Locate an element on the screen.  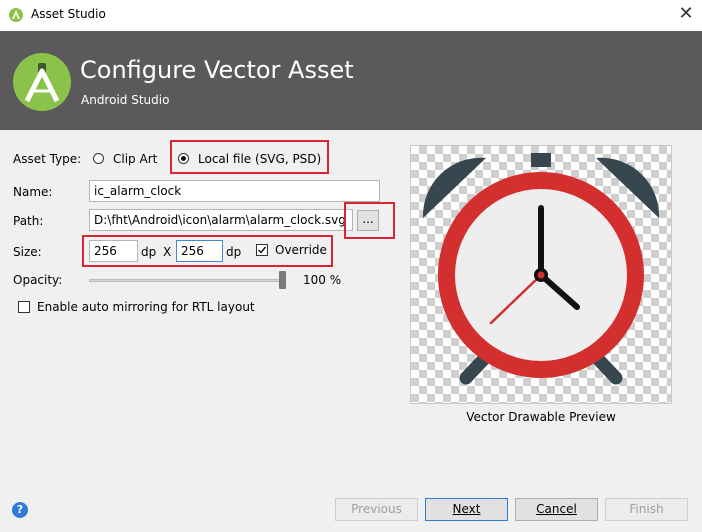
preview-caption: Vector Drawable Preview is located at coordinates (541, 417).